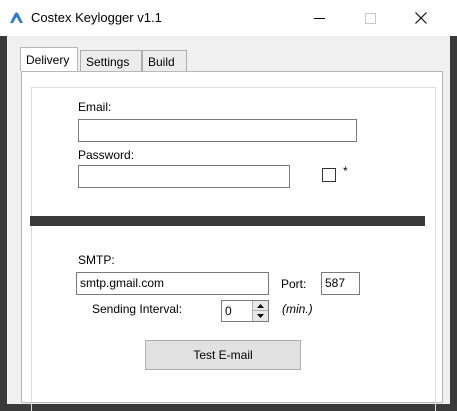  Describe the element at coordinates (294, 284) in the screenshot. I see `port-label: Port:` at that location.